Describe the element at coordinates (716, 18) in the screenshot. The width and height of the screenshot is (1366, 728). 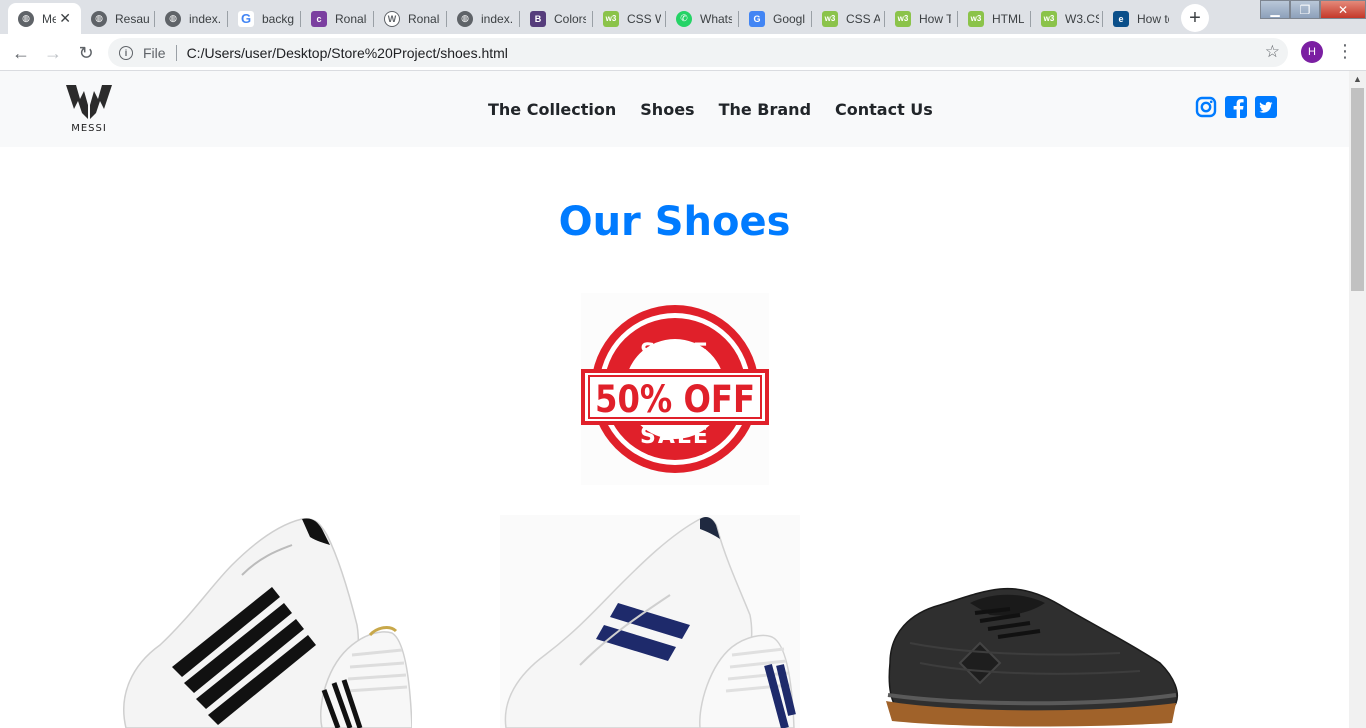
I see `tab-title: WhatsApp` at that location.